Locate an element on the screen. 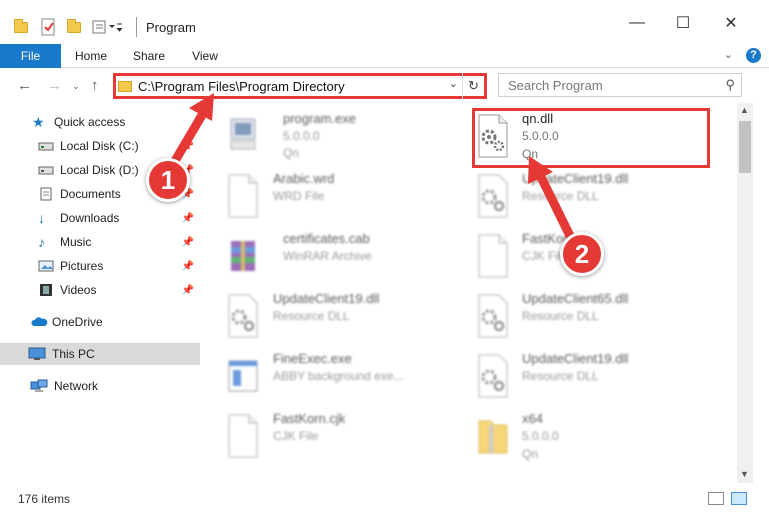  file-name: UpdateClient65.dll is located at coordinates (575, 298).